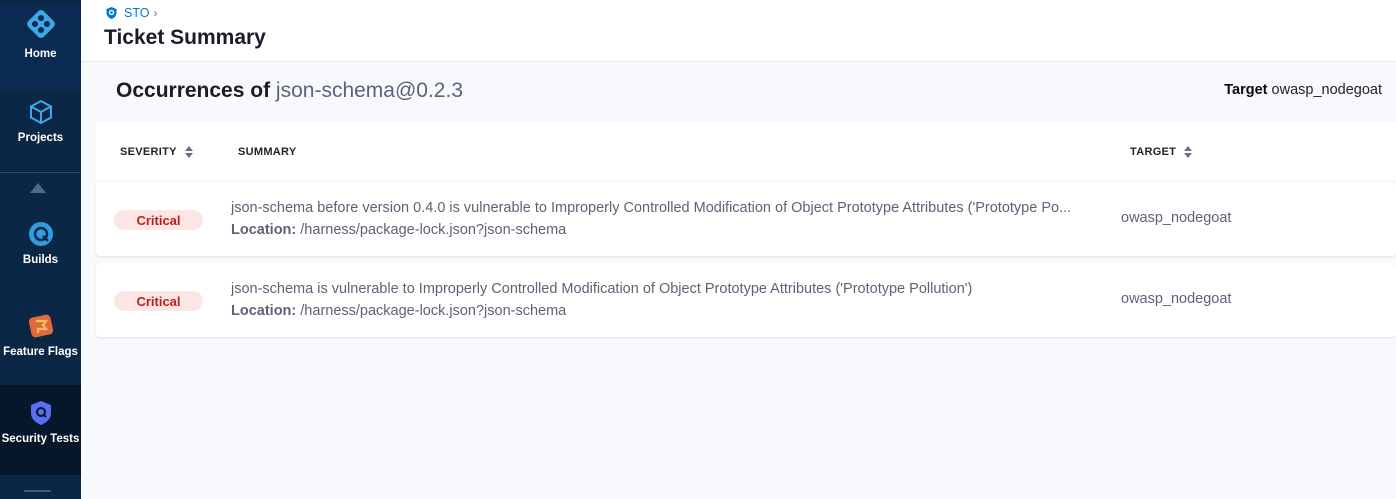 The height and width of the screenshot is (499, 1396). Describe the element at coordinates (40, 24) in the screenshot. I see `home-icon` at that location.